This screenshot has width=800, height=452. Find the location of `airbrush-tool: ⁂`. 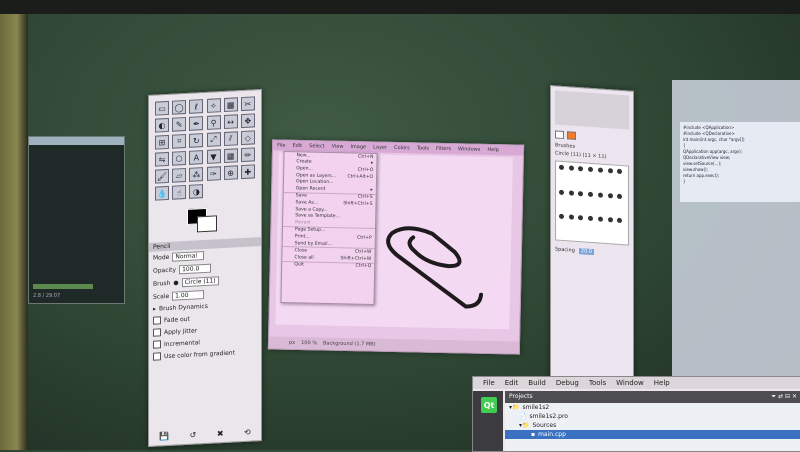

airbrush-tool: ⁂ is located at coordinates (196, 174).